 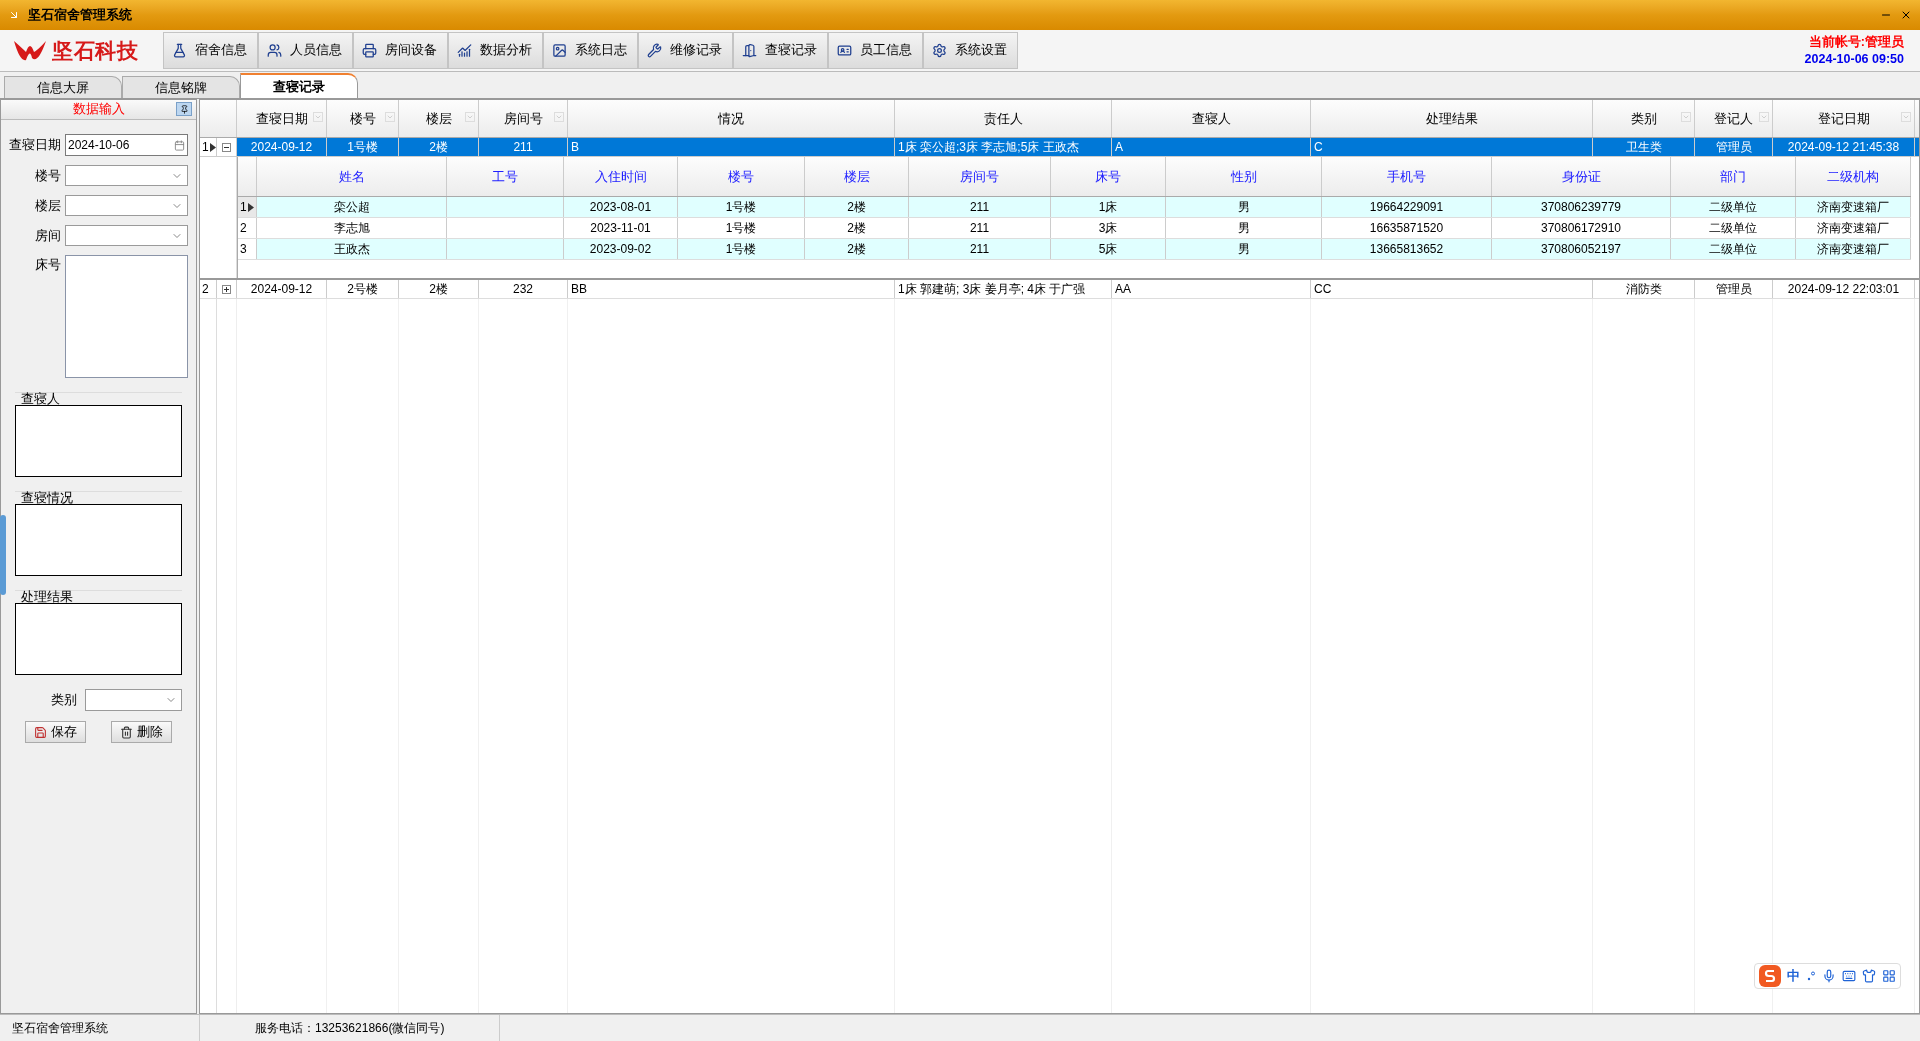 What do you see at coordinates (126, 316) in the screenshot?
I see `bed-list` at bounding box center [126, 316].